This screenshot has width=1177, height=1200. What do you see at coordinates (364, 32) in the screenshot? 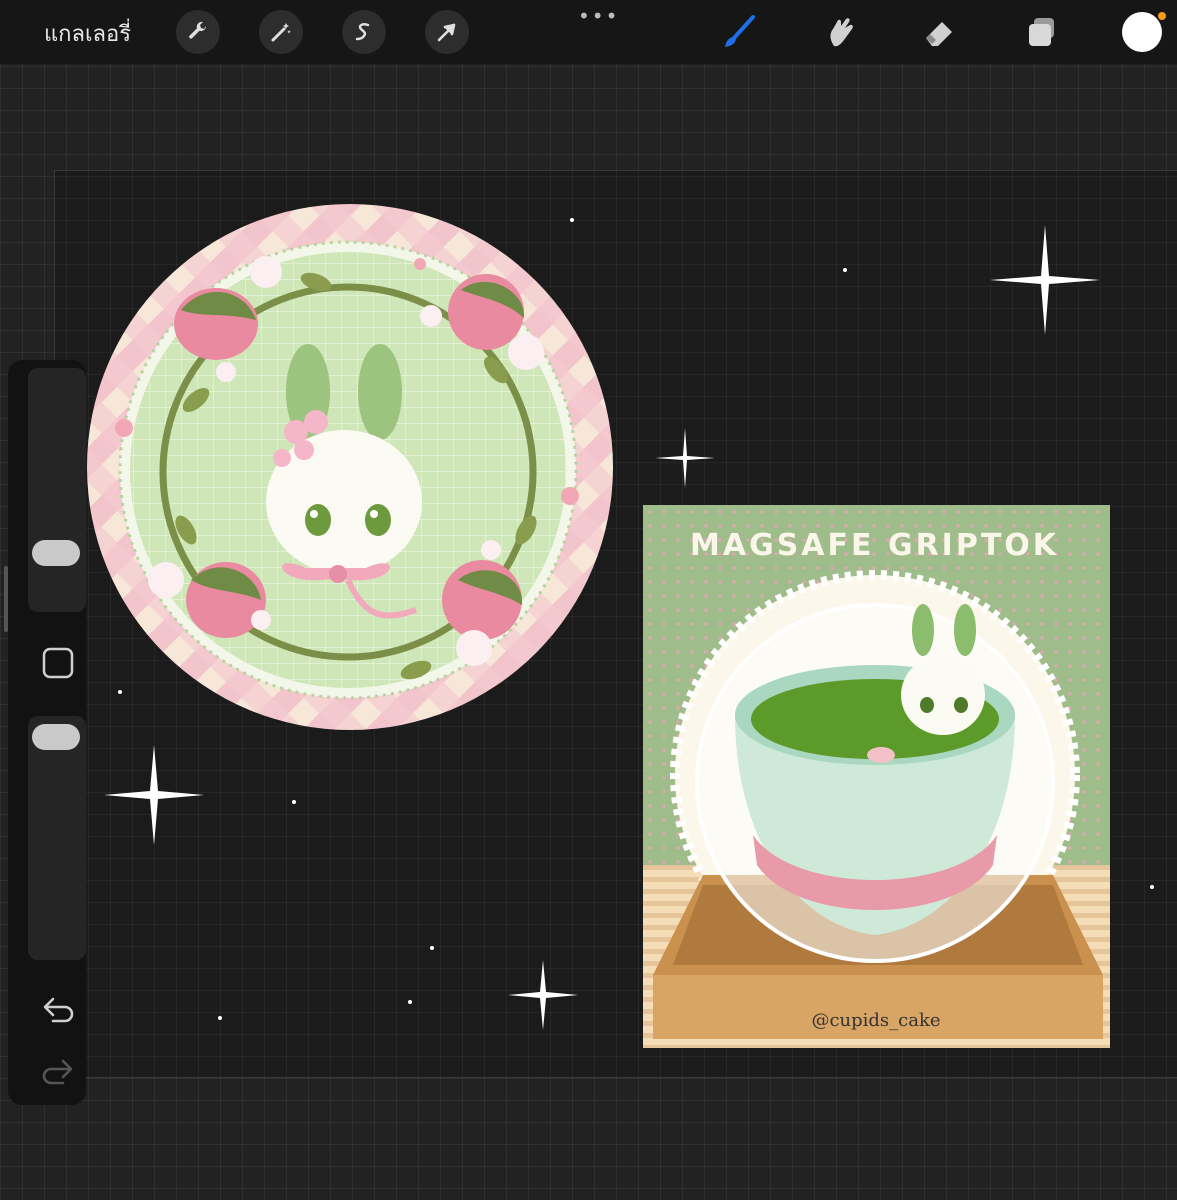
I see `selection-icon` at bounding box center [364, 32].